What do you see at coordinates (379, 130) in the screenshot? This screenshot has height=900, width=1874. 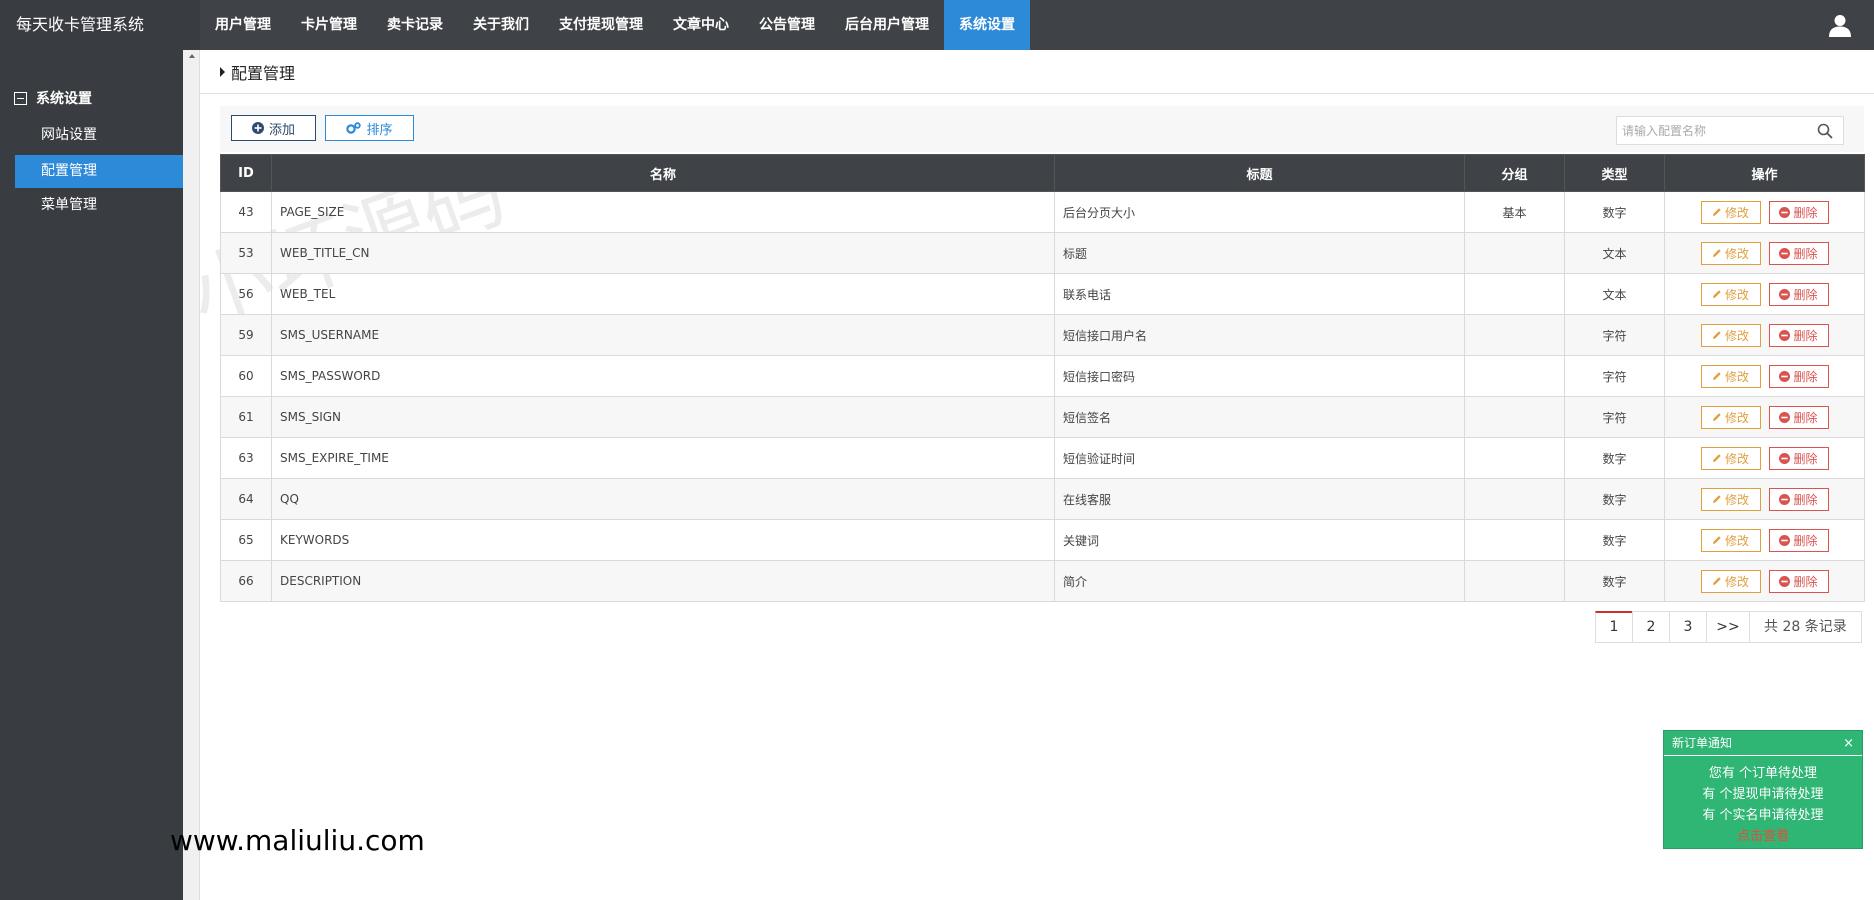 I see `sort-button-label: 排序` at bounding box center [379, 130].